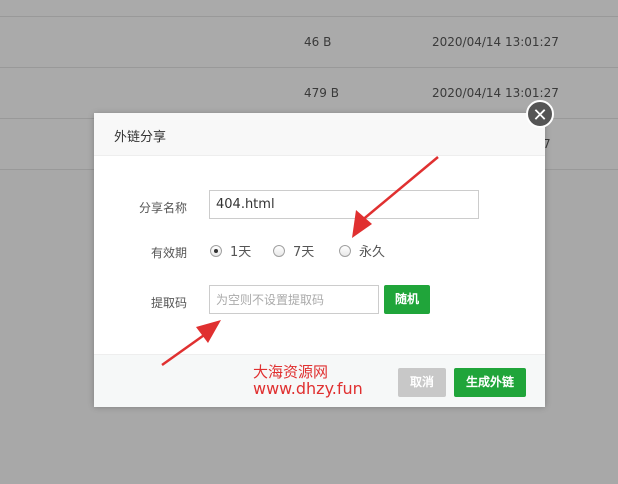 Image resolution: width=618 pixels, height=484 pixels. What do you see at coordinates (321, 93) in the screenshot?
I see `file-size: 479 B` at bounding box center [321, 93].